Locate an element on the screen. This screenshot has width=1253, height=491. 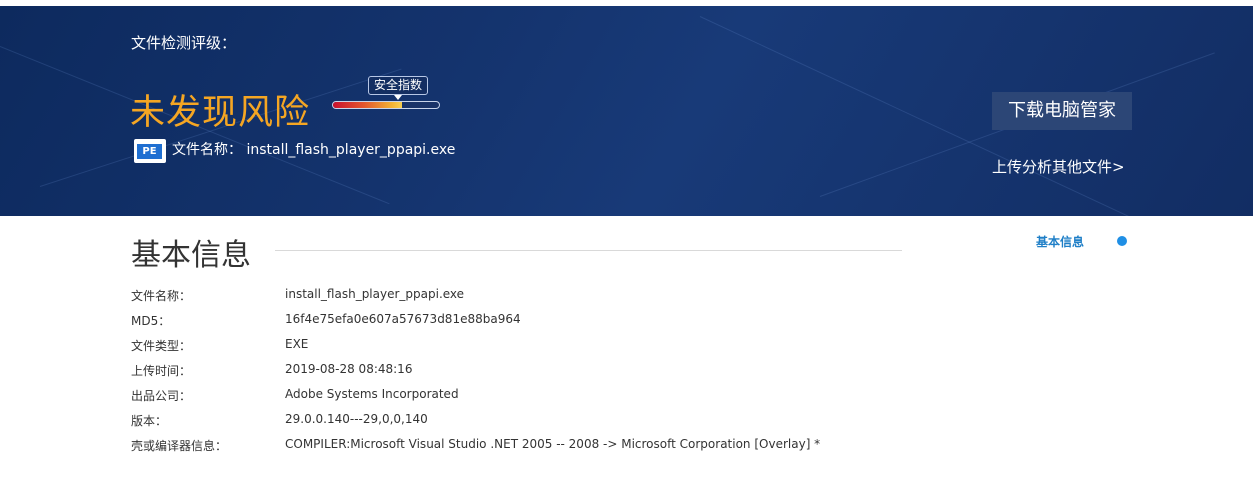
info-key: 出品公司： is located at coordinates (161, 396).